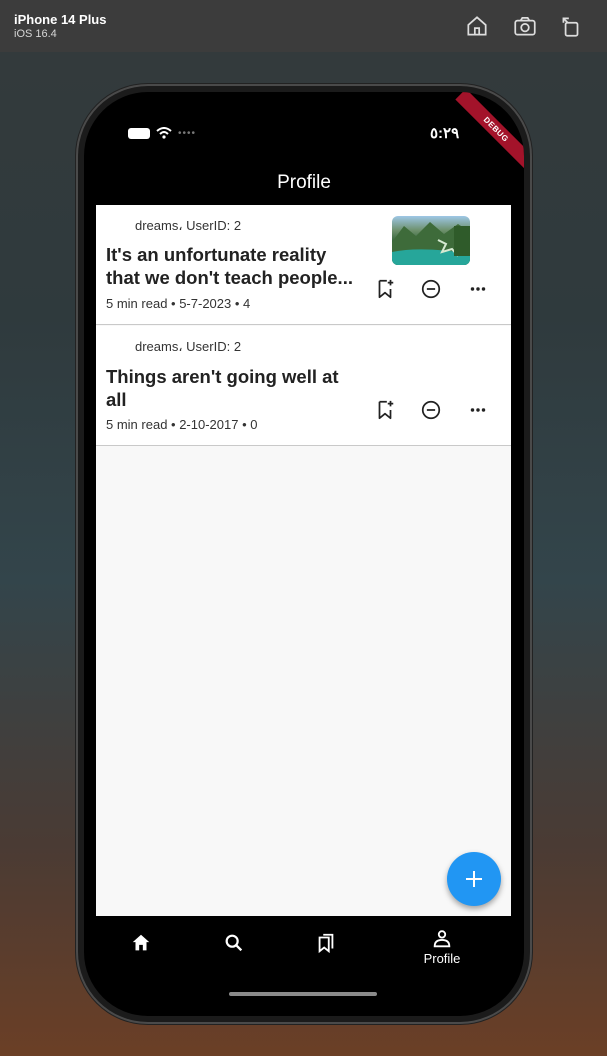 The image size is (607, 1056). I want to click on status-left: ••••, so click(162, 133).